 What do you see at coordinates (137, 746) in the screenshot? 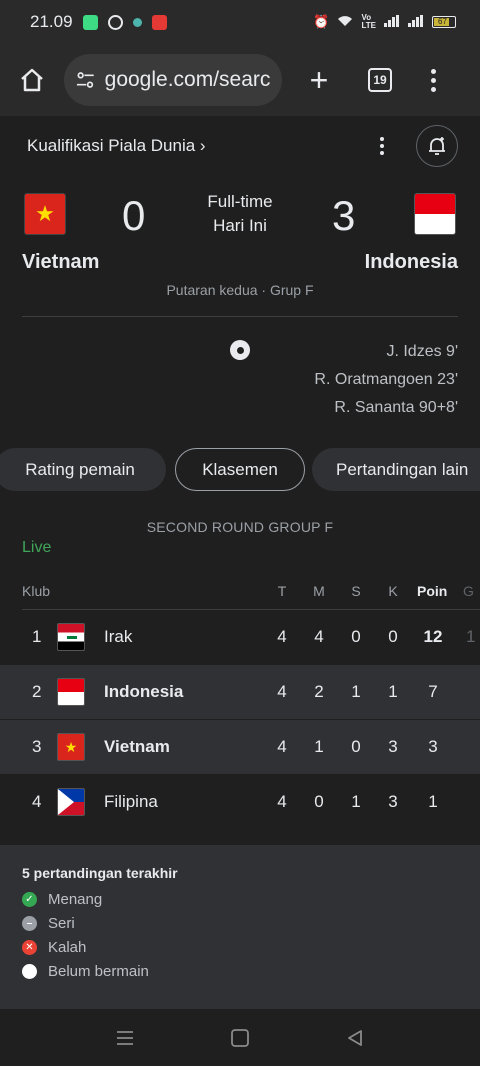
I see `row-club: Vietnam` at bounding box center [137, 746].